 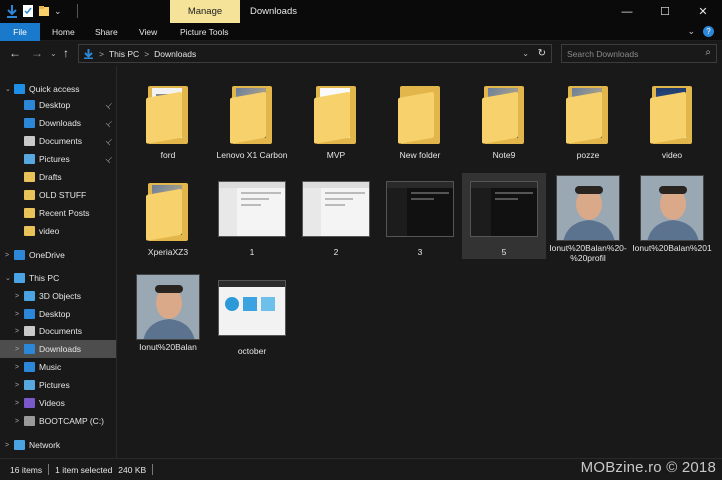 What do you see at coordinates (603, 53) in the screenshot?
I see `search-placeholder: Search Downloads` at bounding box center [603, 53].